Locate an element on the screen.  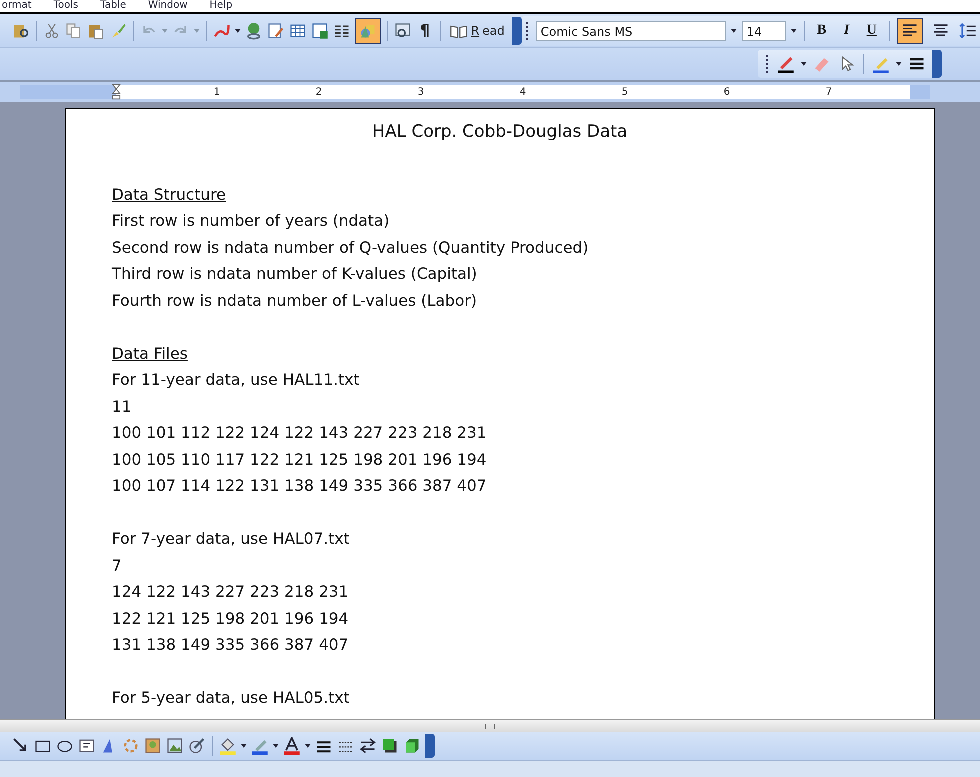
text-line: Third row is ndata number of K-values (Capital) is located at coordinates (295, 274).